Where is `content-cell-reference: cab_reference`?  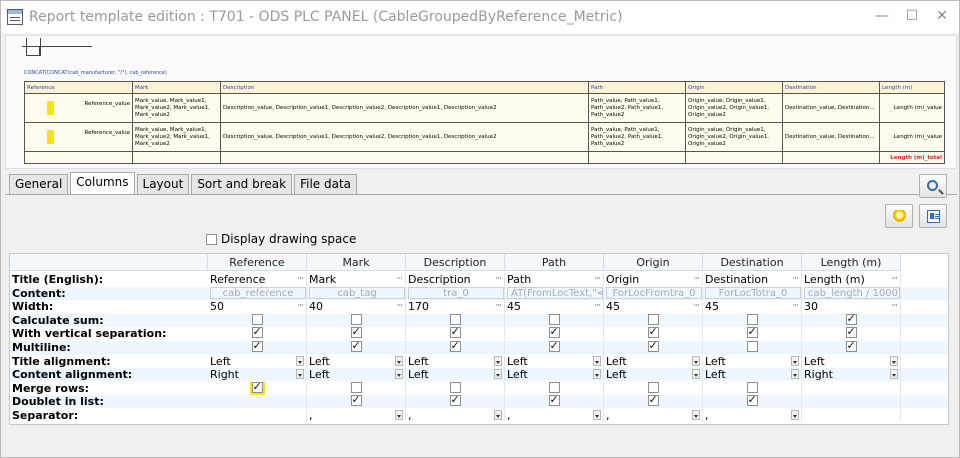
content-cell-reference: cab_reference is located at coordinates (257, 293).